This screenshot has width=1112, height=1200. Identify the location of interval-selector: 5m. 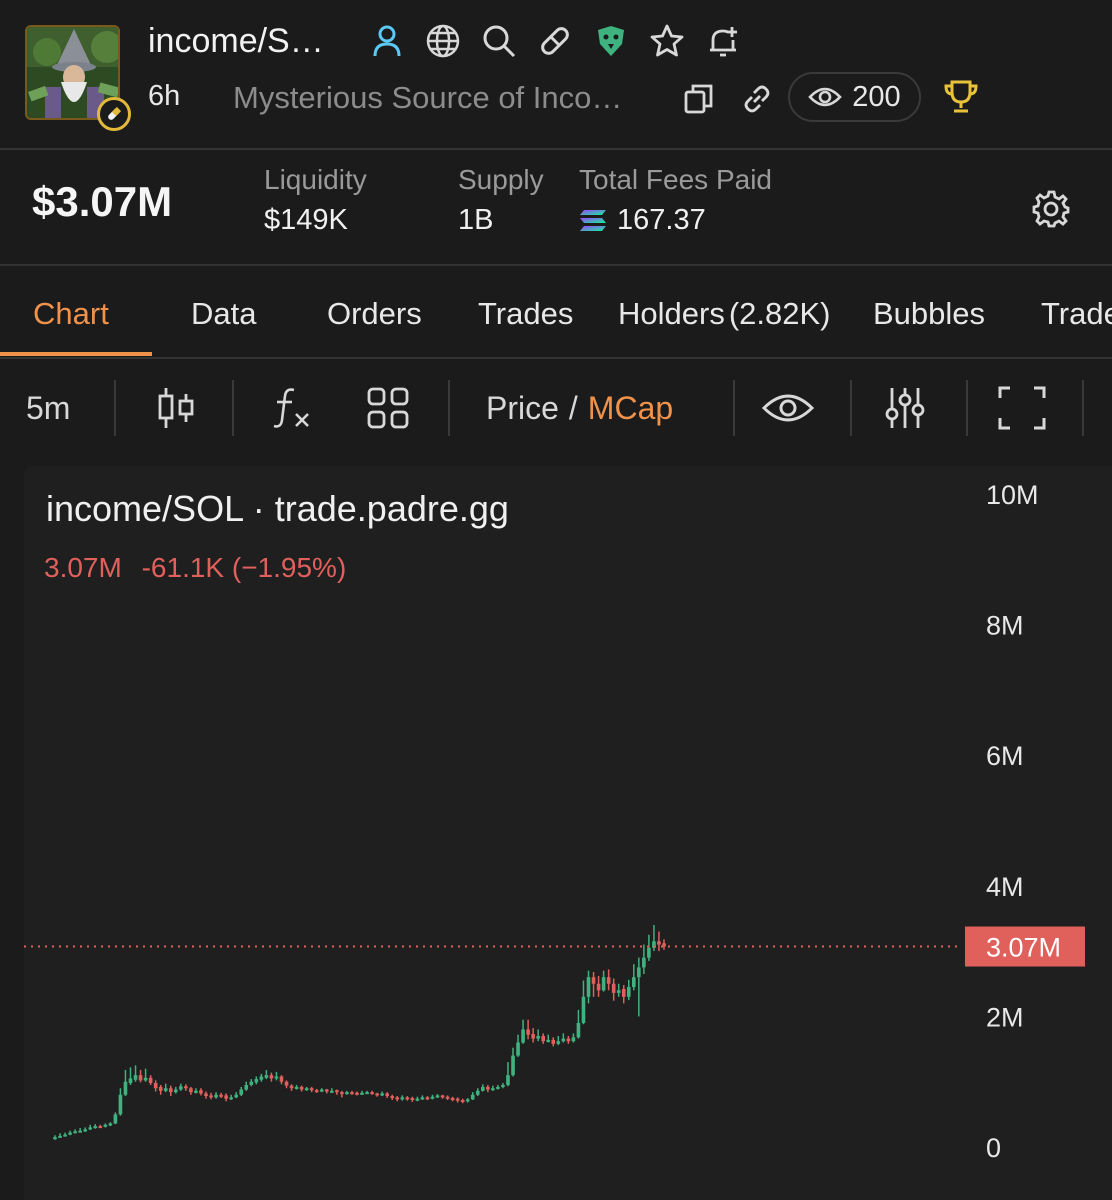
(48, 408).